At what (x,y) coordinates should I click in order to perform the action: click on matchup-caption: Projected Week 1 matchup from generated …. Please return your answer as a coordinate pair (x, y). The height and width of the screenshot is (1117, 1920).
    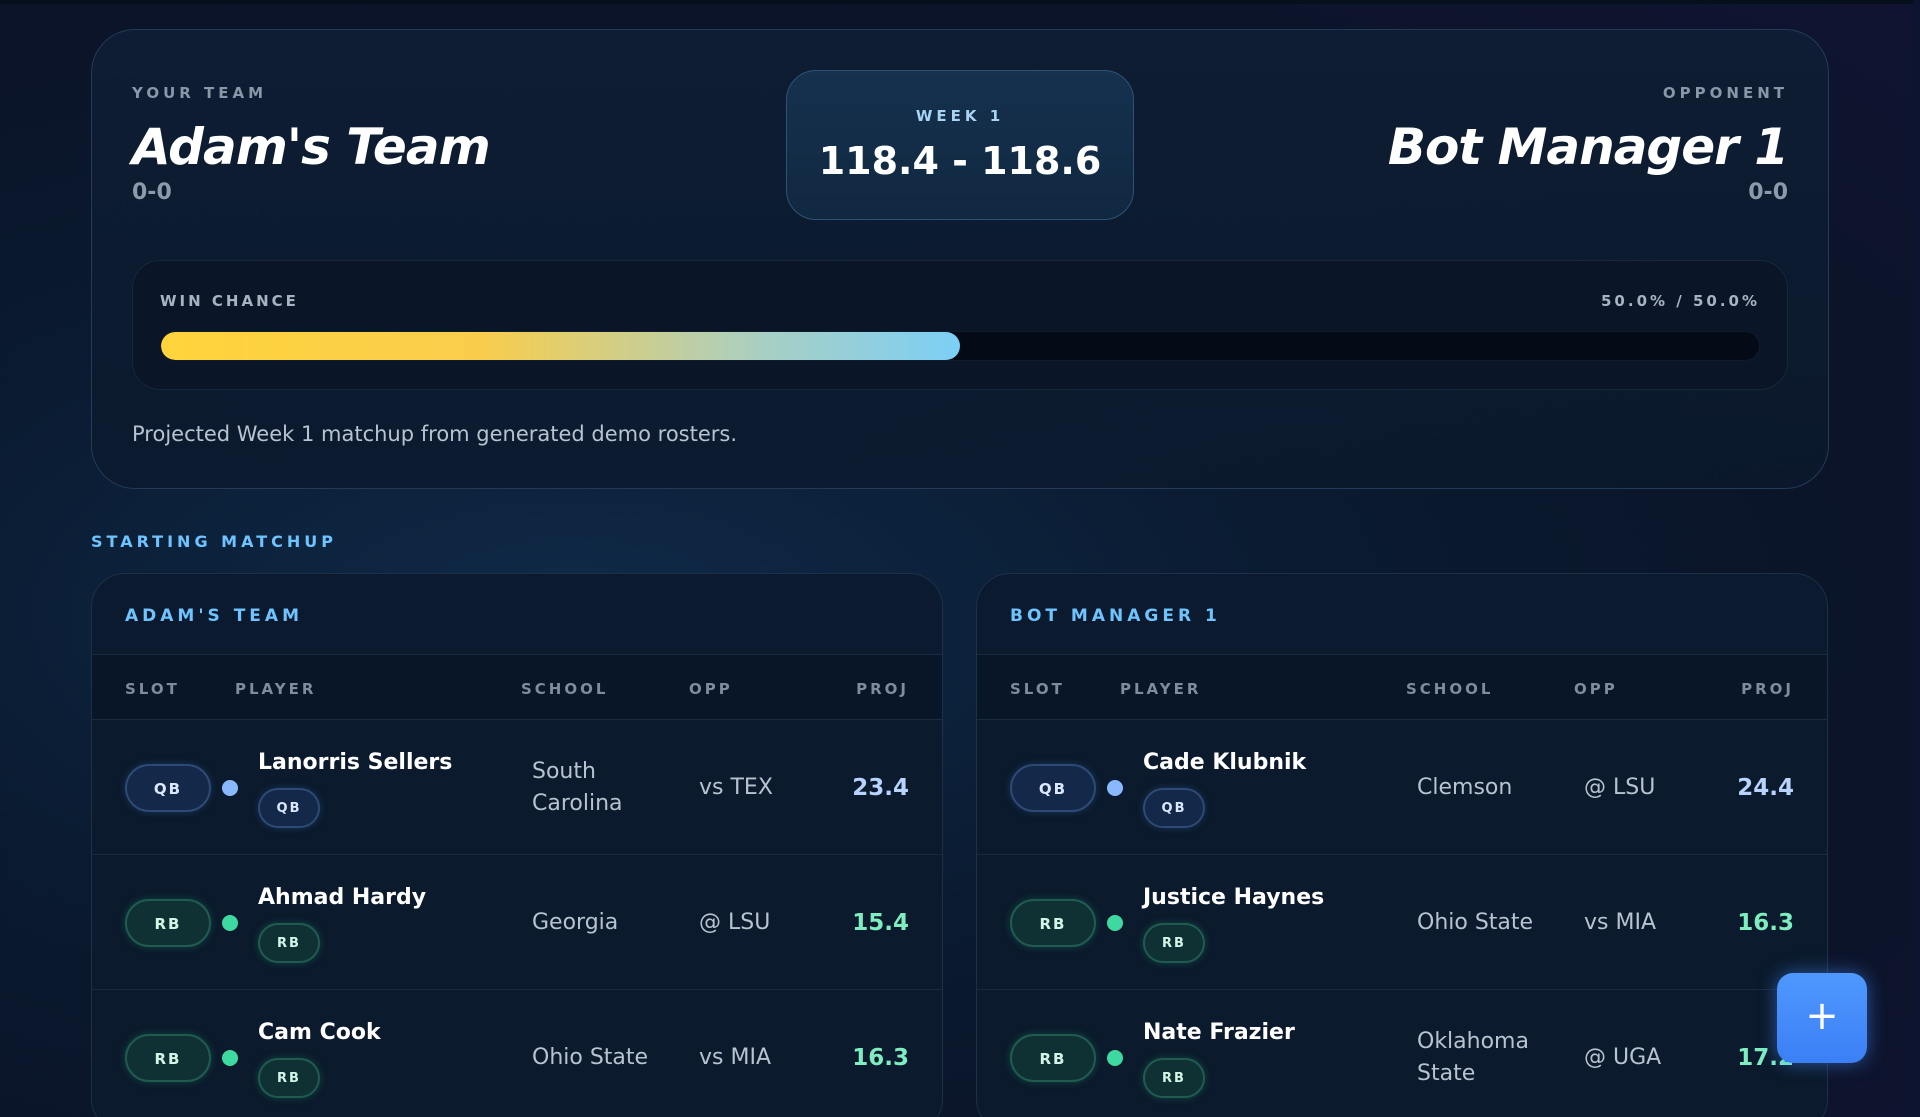
    Looking at the image, I should click on (435, 434).